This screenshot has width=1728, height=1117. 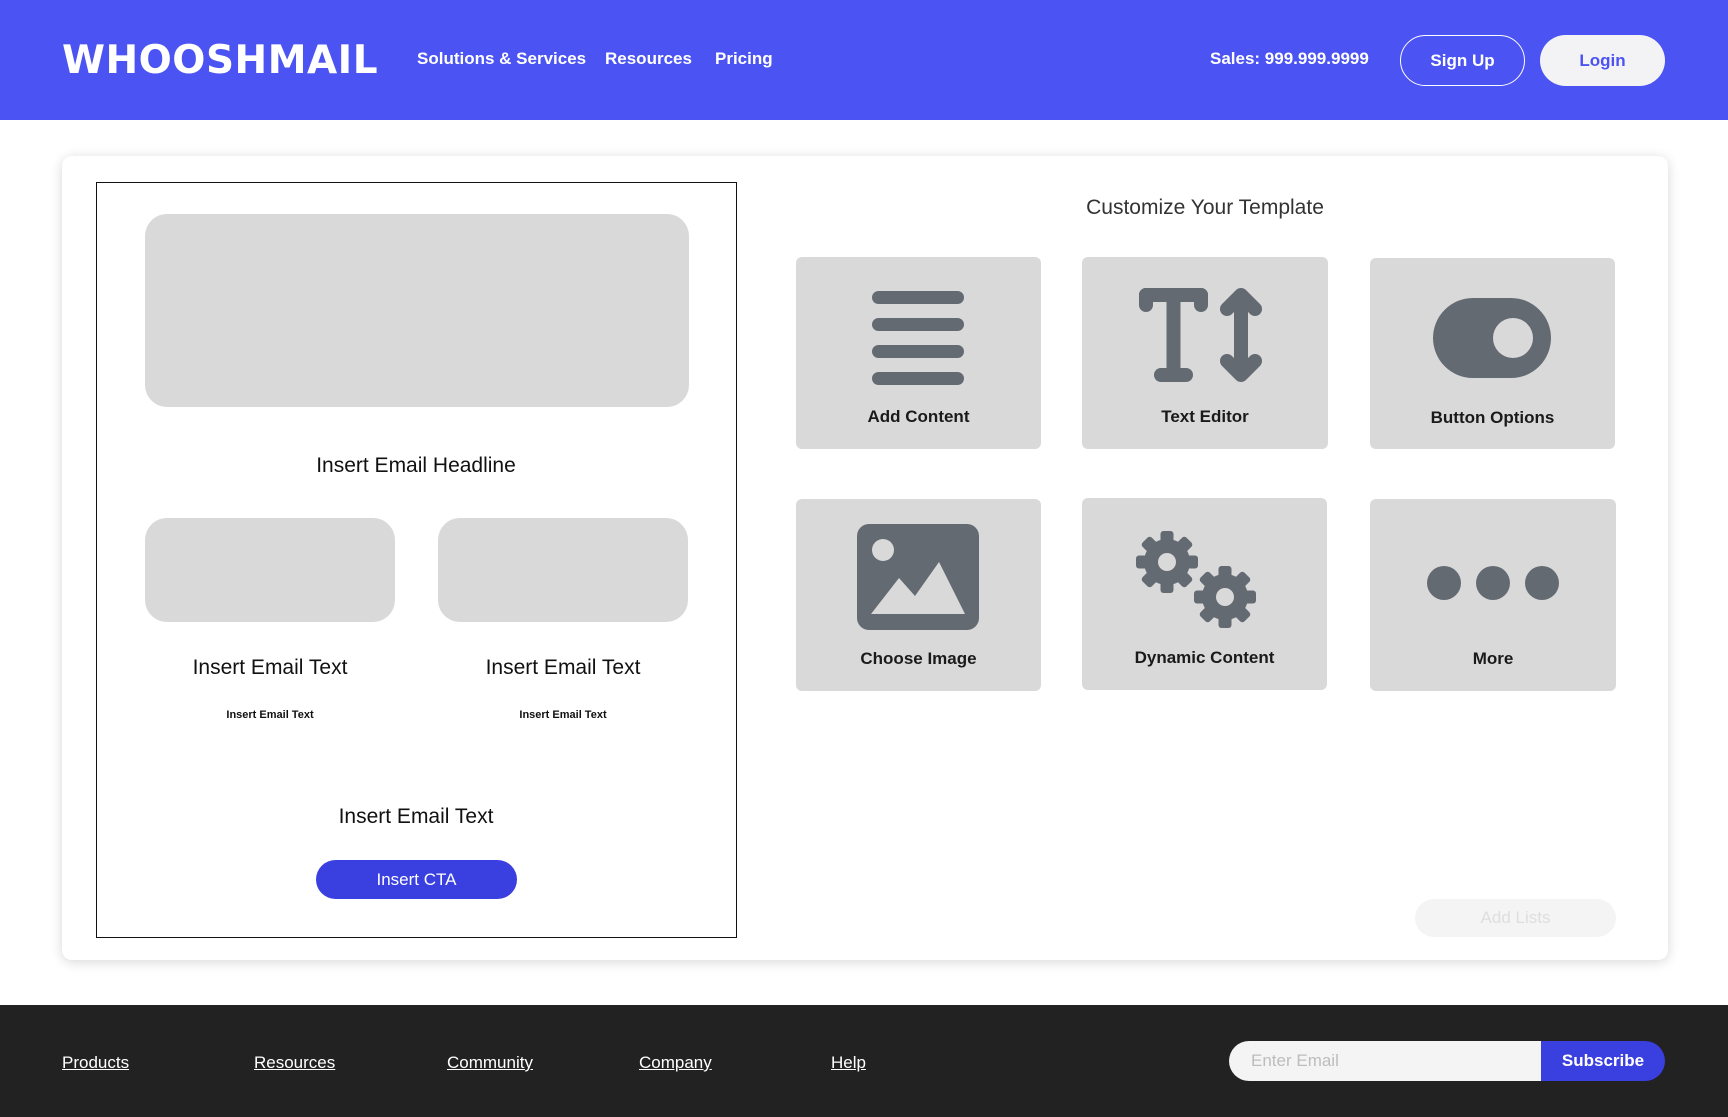 What do you see at coordinates (270, 570) in the screenshot?
I see `left-image-placeholder` at bounding box center [270, 570].